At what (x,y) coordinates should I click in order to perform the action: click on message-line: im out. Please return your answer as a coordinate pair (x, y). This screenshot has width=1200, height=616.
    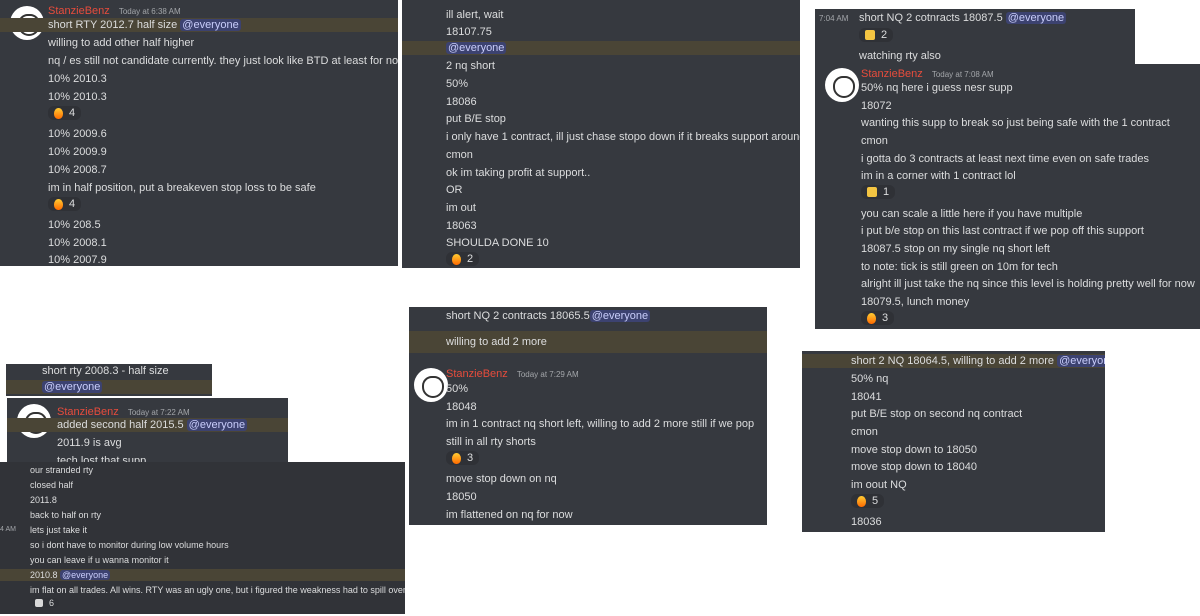
    Looking at the image, I should click on (461, 208).